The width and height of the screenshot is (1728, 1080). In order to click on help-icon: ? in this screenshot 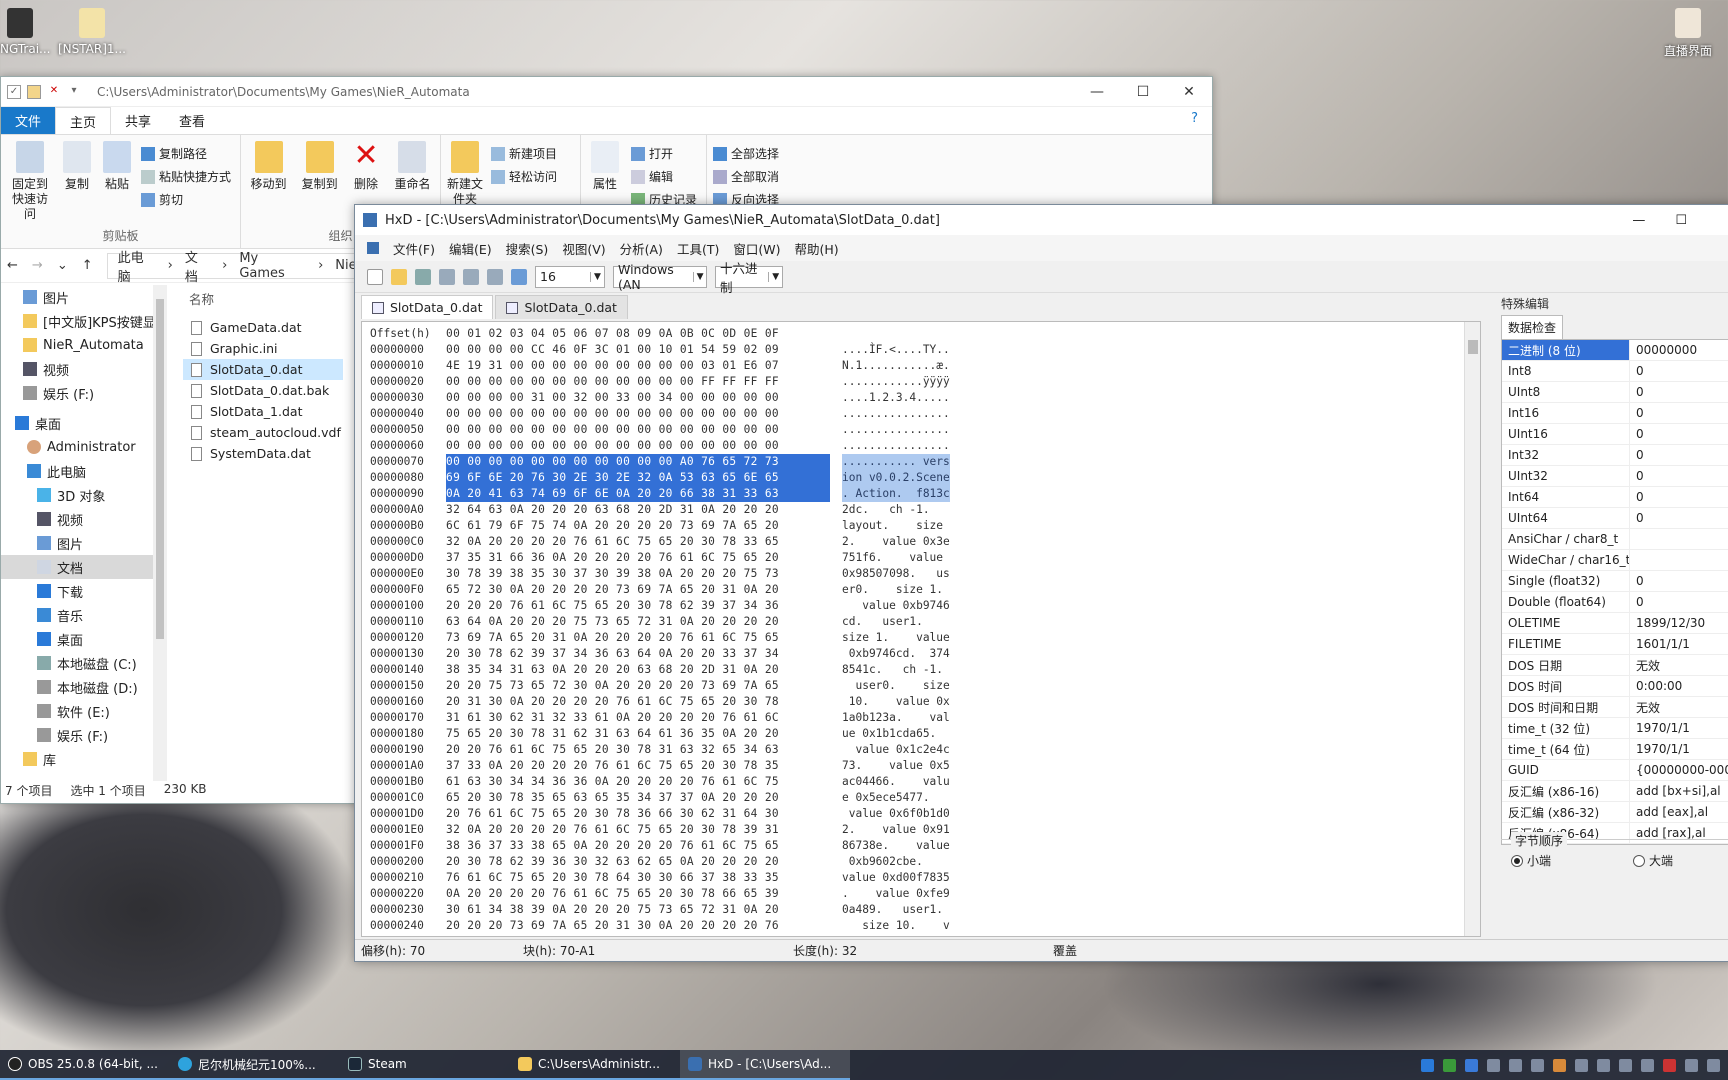, I will do `click(1194, 120)`.